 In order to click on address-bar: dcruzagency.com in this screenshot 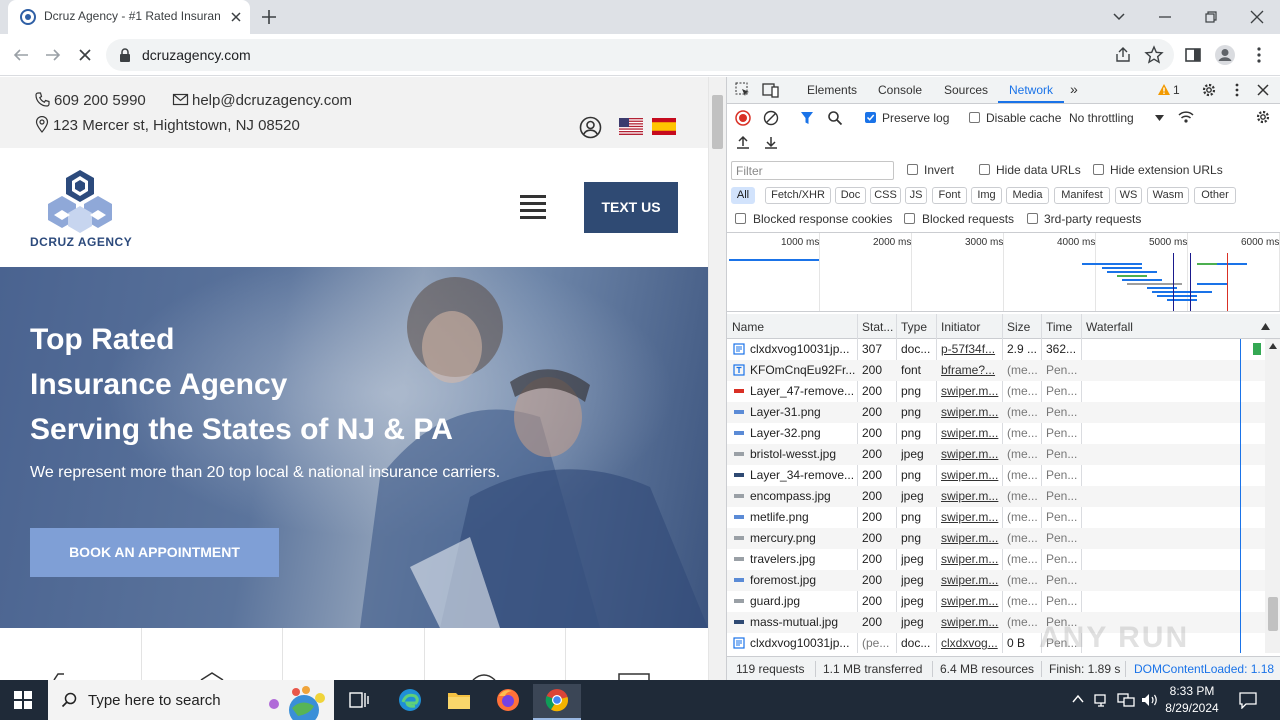, I will do `click(640, 55)`.